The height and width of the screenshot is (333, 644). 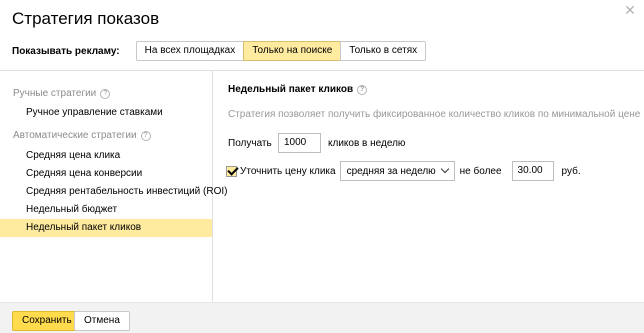 What do you see at coordinates (571, 171) in the screenshot?
I see `currency-label: руб.` at bounding box center [571, 171].